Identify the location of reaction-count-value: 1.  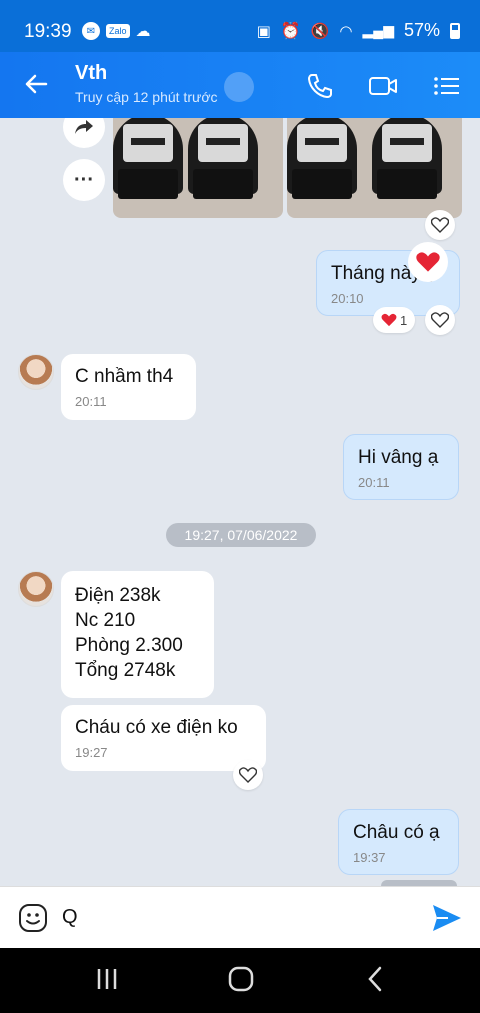
(404, 320).